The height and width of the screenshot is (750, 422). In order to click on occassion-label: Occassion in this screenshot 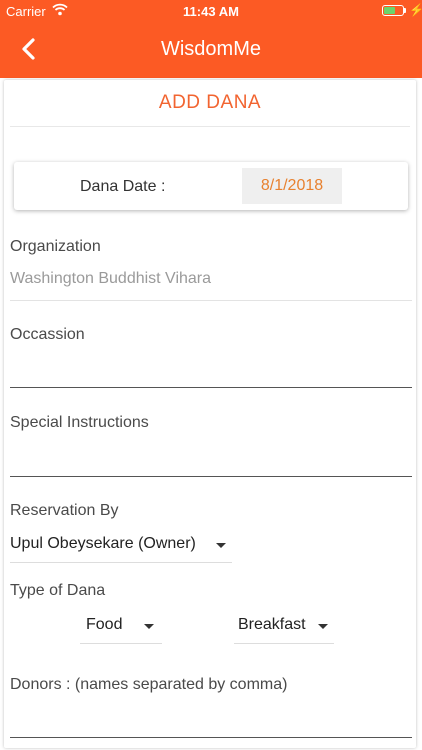, I will do `click(47, 334)`.